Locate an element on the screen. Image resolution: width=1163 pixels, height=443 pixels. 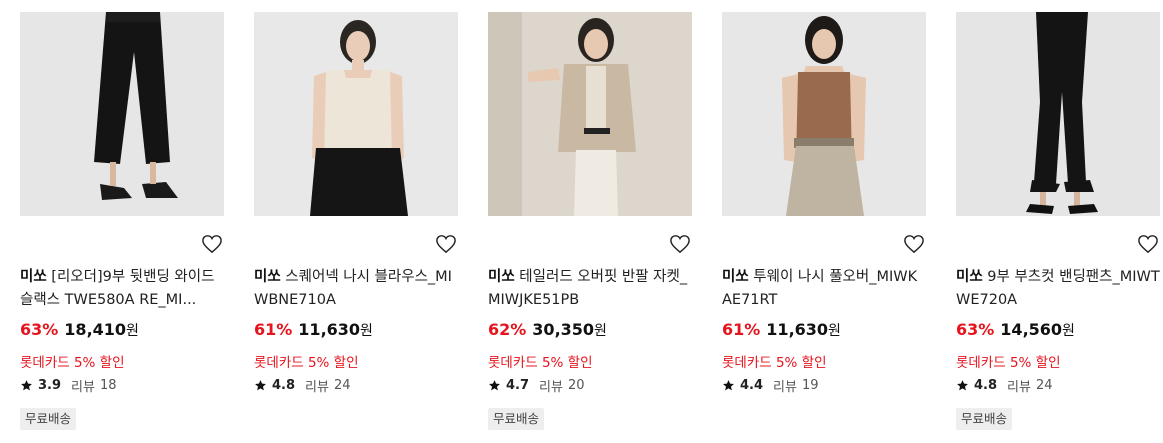
price-row: 63% 14,560원 is located at coordinates (1015, 330).